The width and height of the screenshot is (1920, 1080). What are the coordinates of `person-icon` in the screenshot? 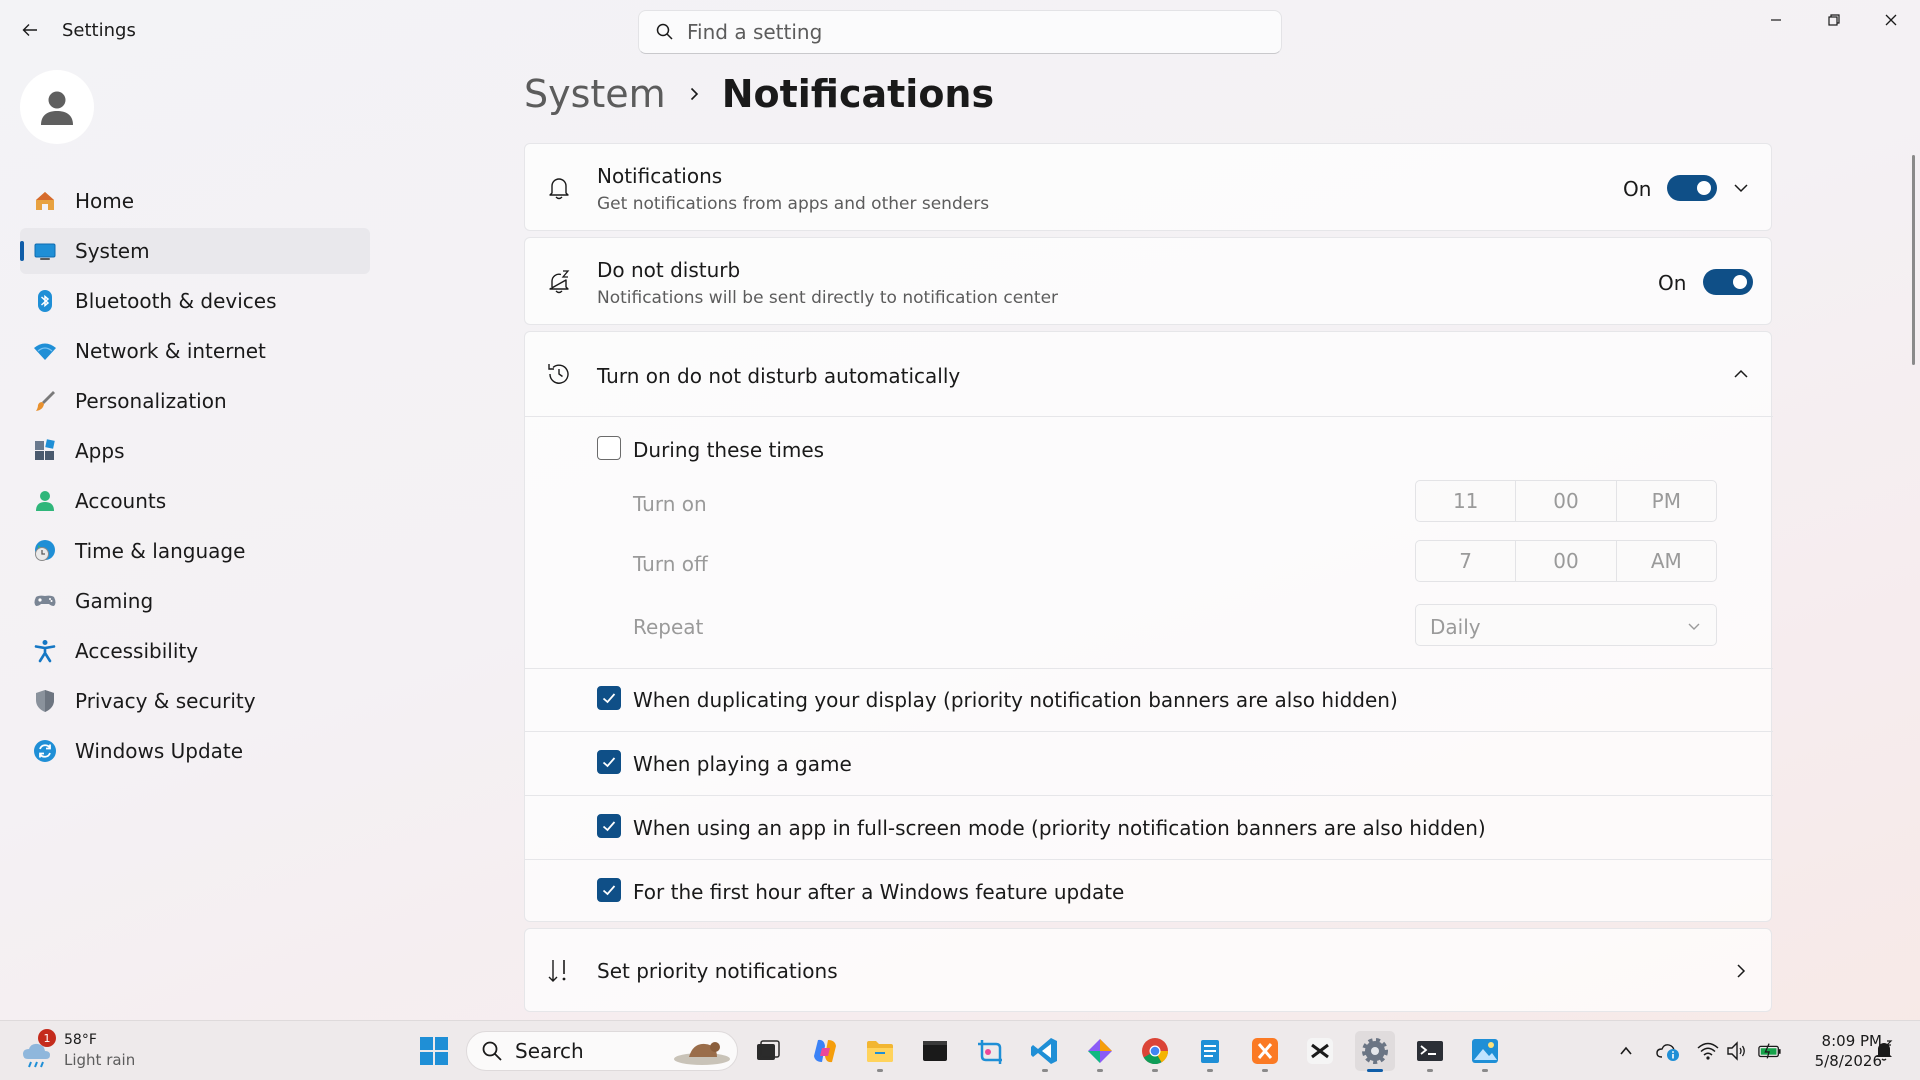 It's located at (57, 108).